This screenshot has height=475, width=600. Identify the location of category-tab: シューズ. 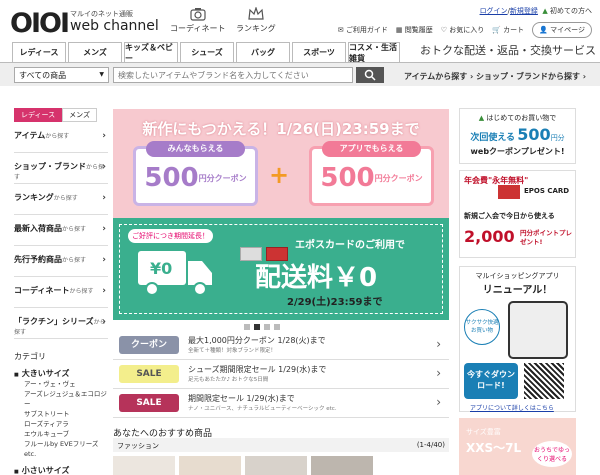
(207, 52).